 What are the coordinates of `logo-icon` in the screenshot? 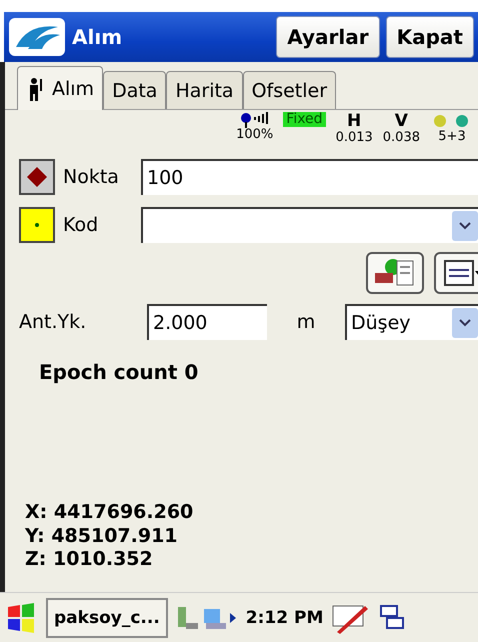 It's located at (37, 37).